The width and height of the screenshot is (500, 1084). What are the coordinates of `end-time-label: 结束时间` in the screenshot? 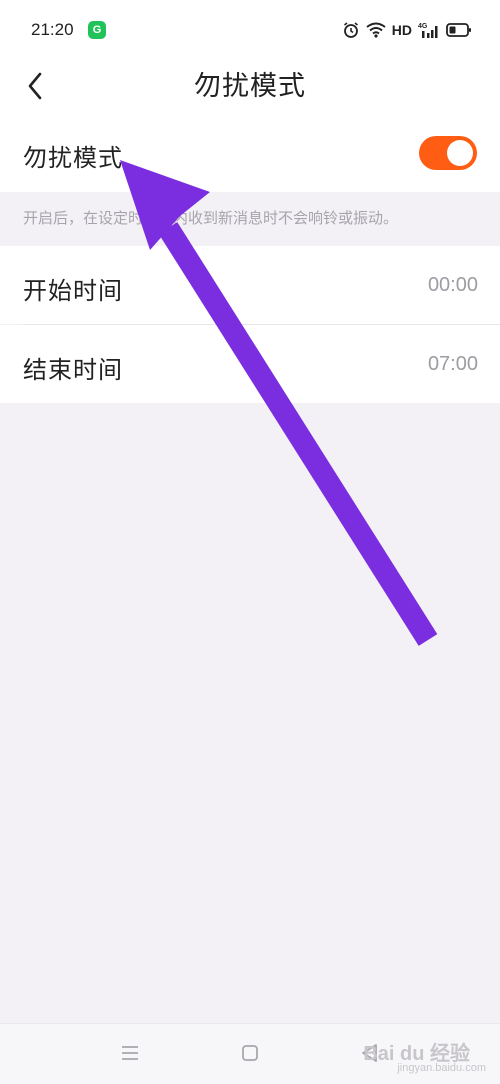 It's located at (73, 370).